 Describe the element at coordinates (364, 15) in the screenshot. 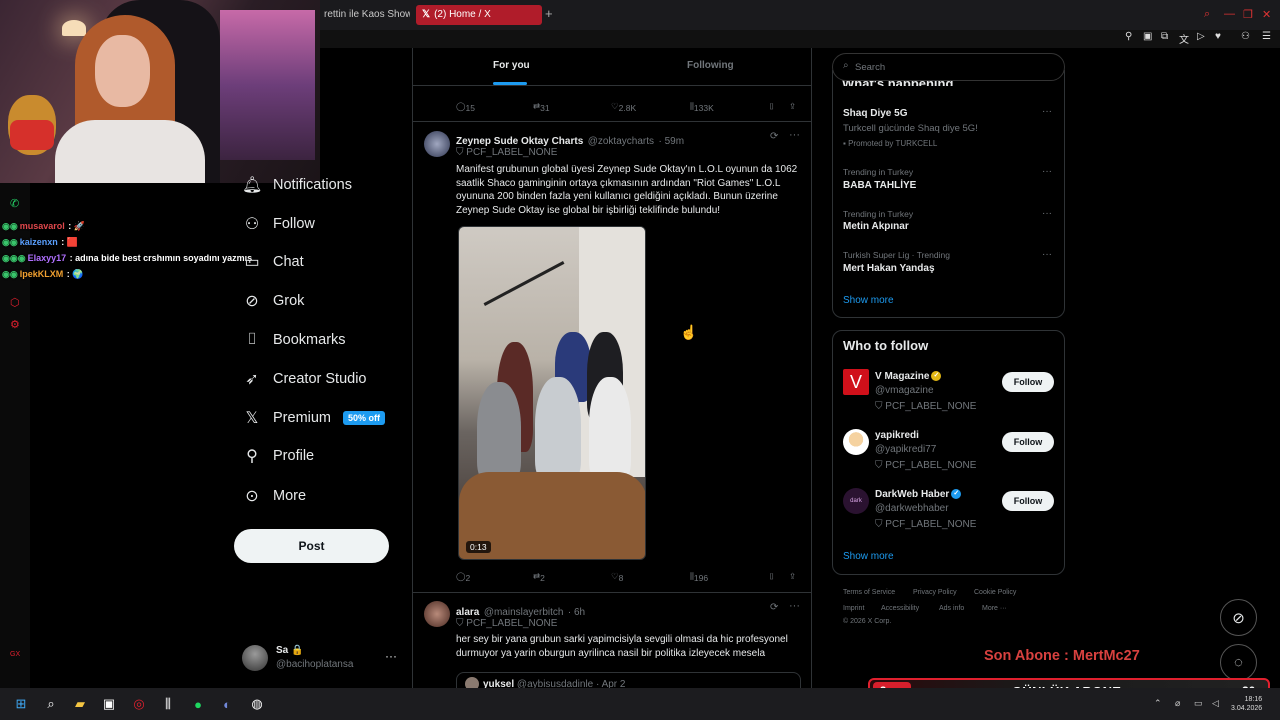

I see `browser-tab-kaos-show: rettin ile Kaos Show -` at that location.